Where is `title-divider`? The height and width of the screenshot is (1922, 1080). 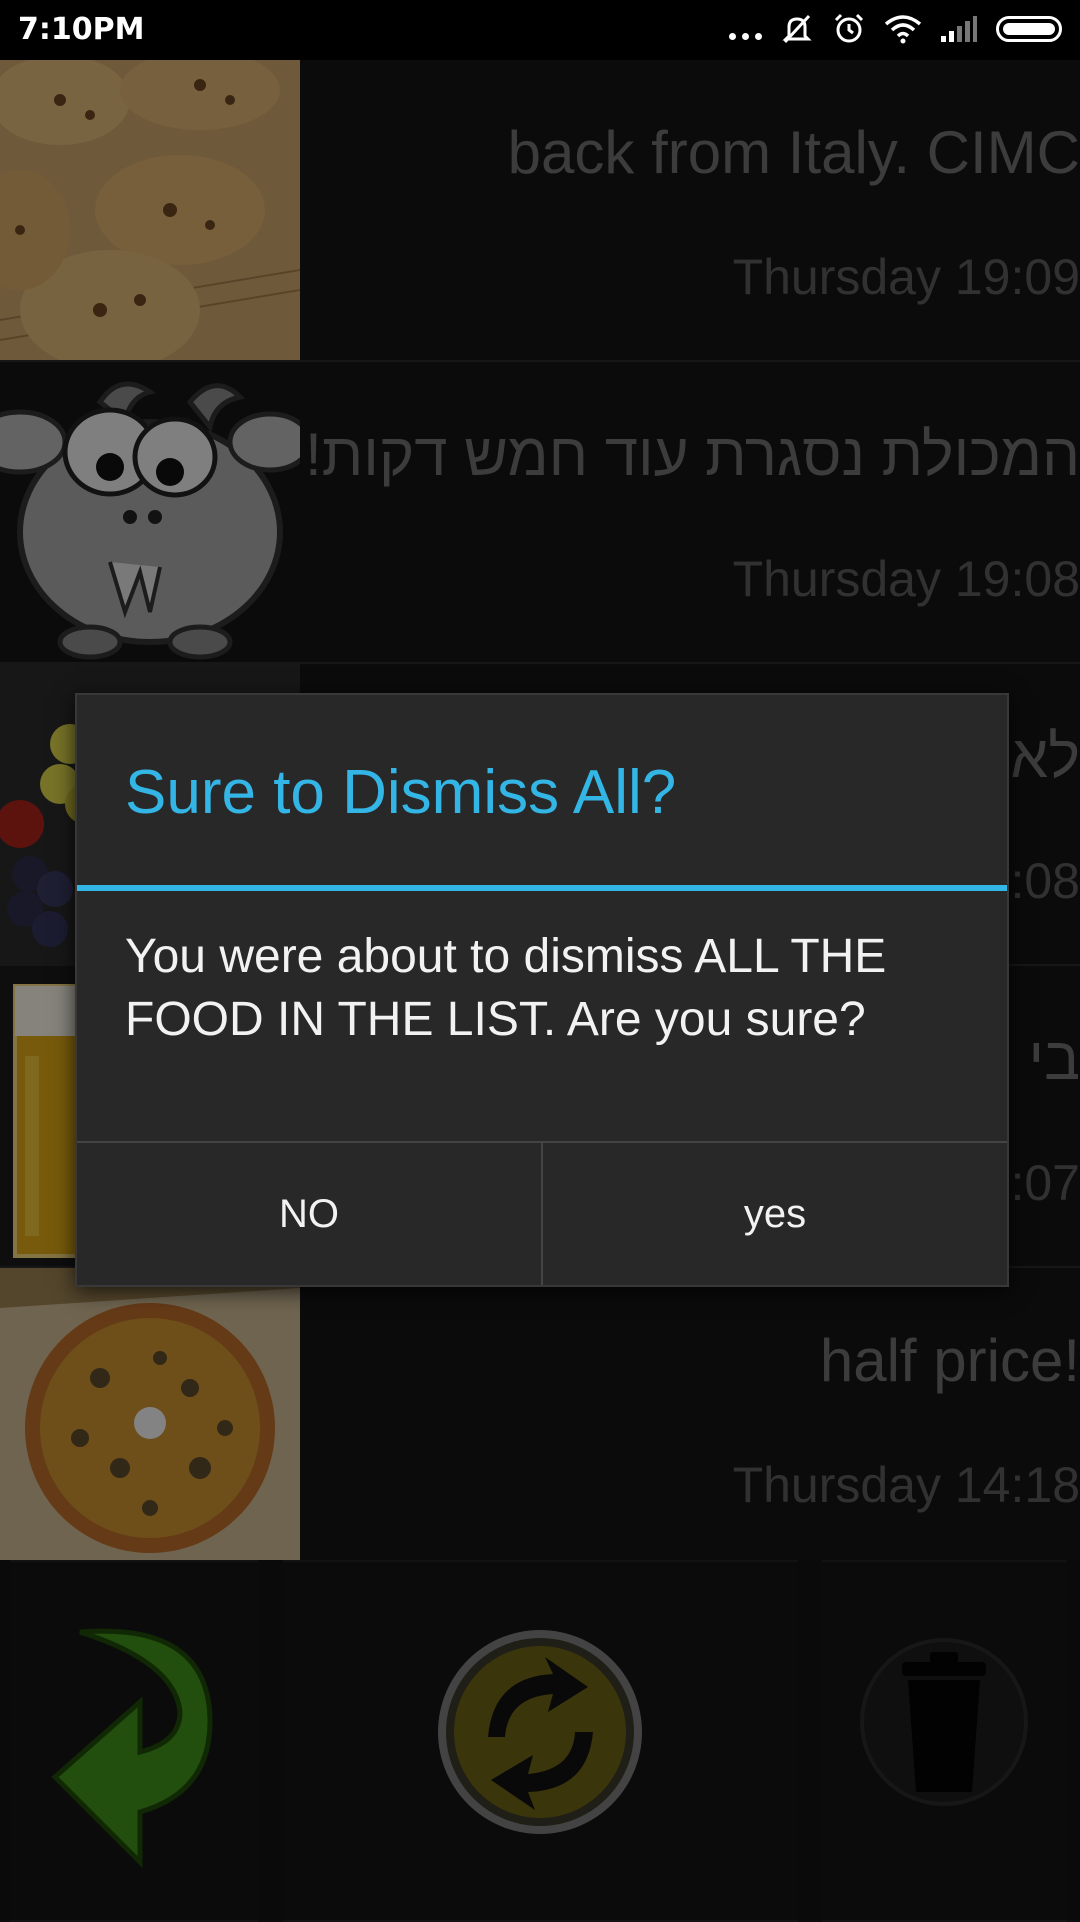
title-divider is located at coordinates (542, 888).